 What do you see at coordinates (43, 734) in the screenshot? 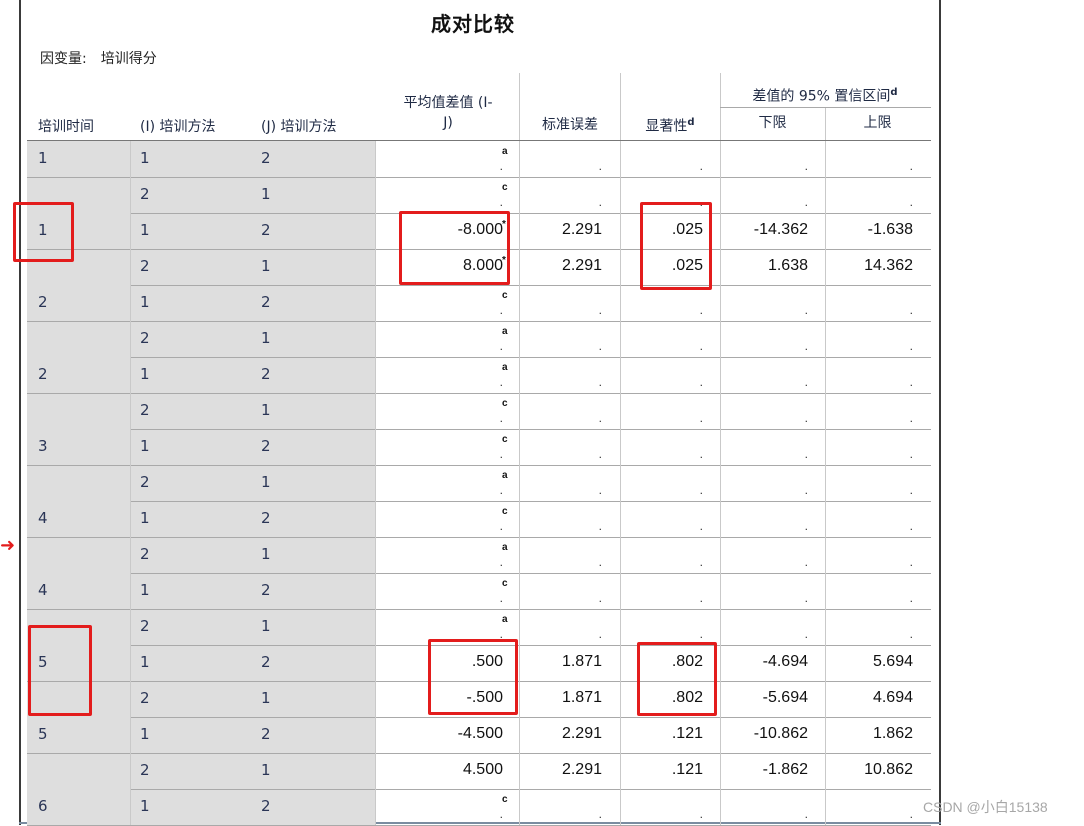
I see `cell-training-time: 5` at bounding box center [43, 734].